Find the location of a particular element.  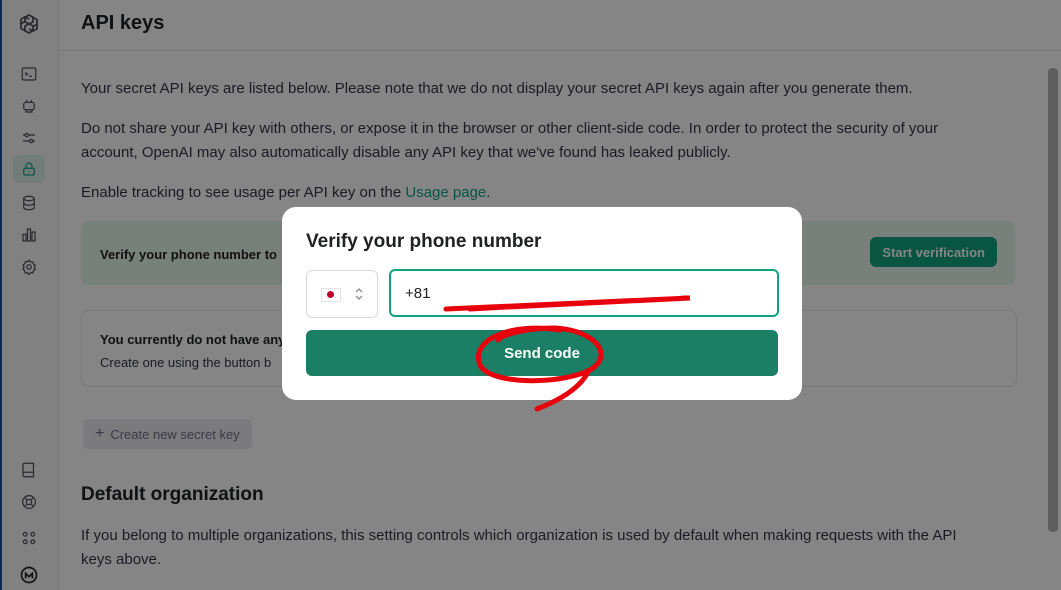

japan-flag-icon is located at coordinates (331, 295).